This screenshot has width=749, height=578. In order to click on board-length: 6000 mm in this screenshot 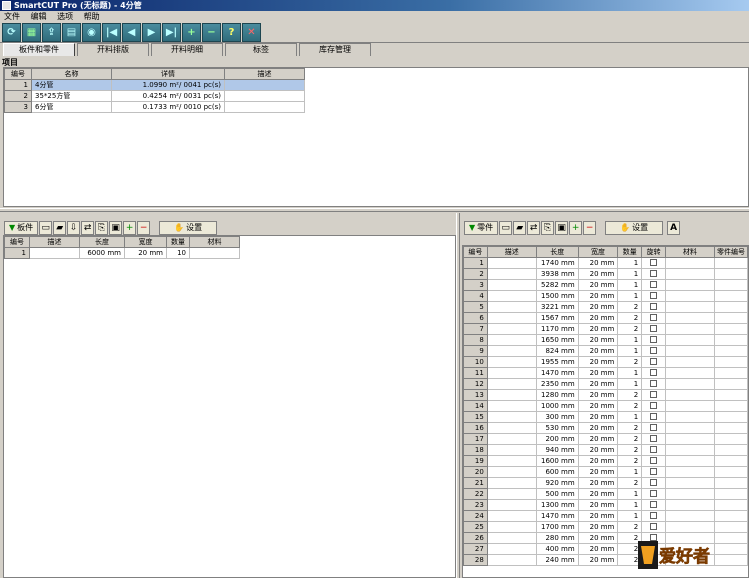, I will do `click(102, 253)`.